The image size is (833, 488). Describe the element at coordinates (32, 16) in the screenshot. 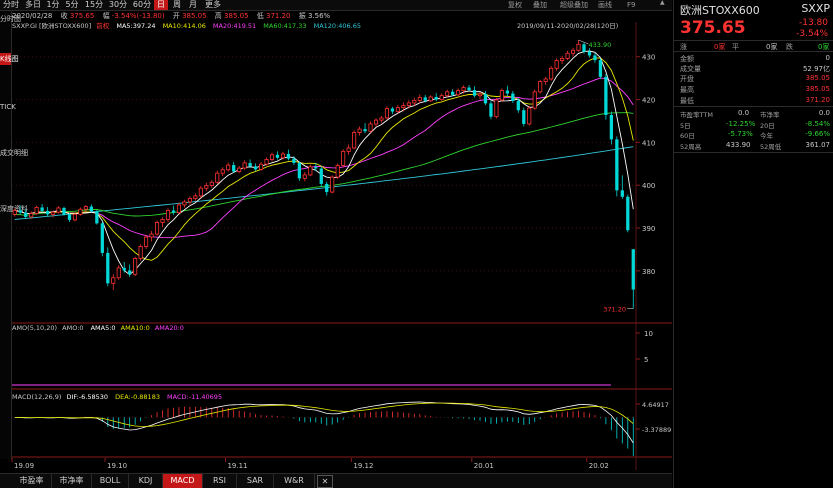

I see `info-date: 2020/02/28` at that location.